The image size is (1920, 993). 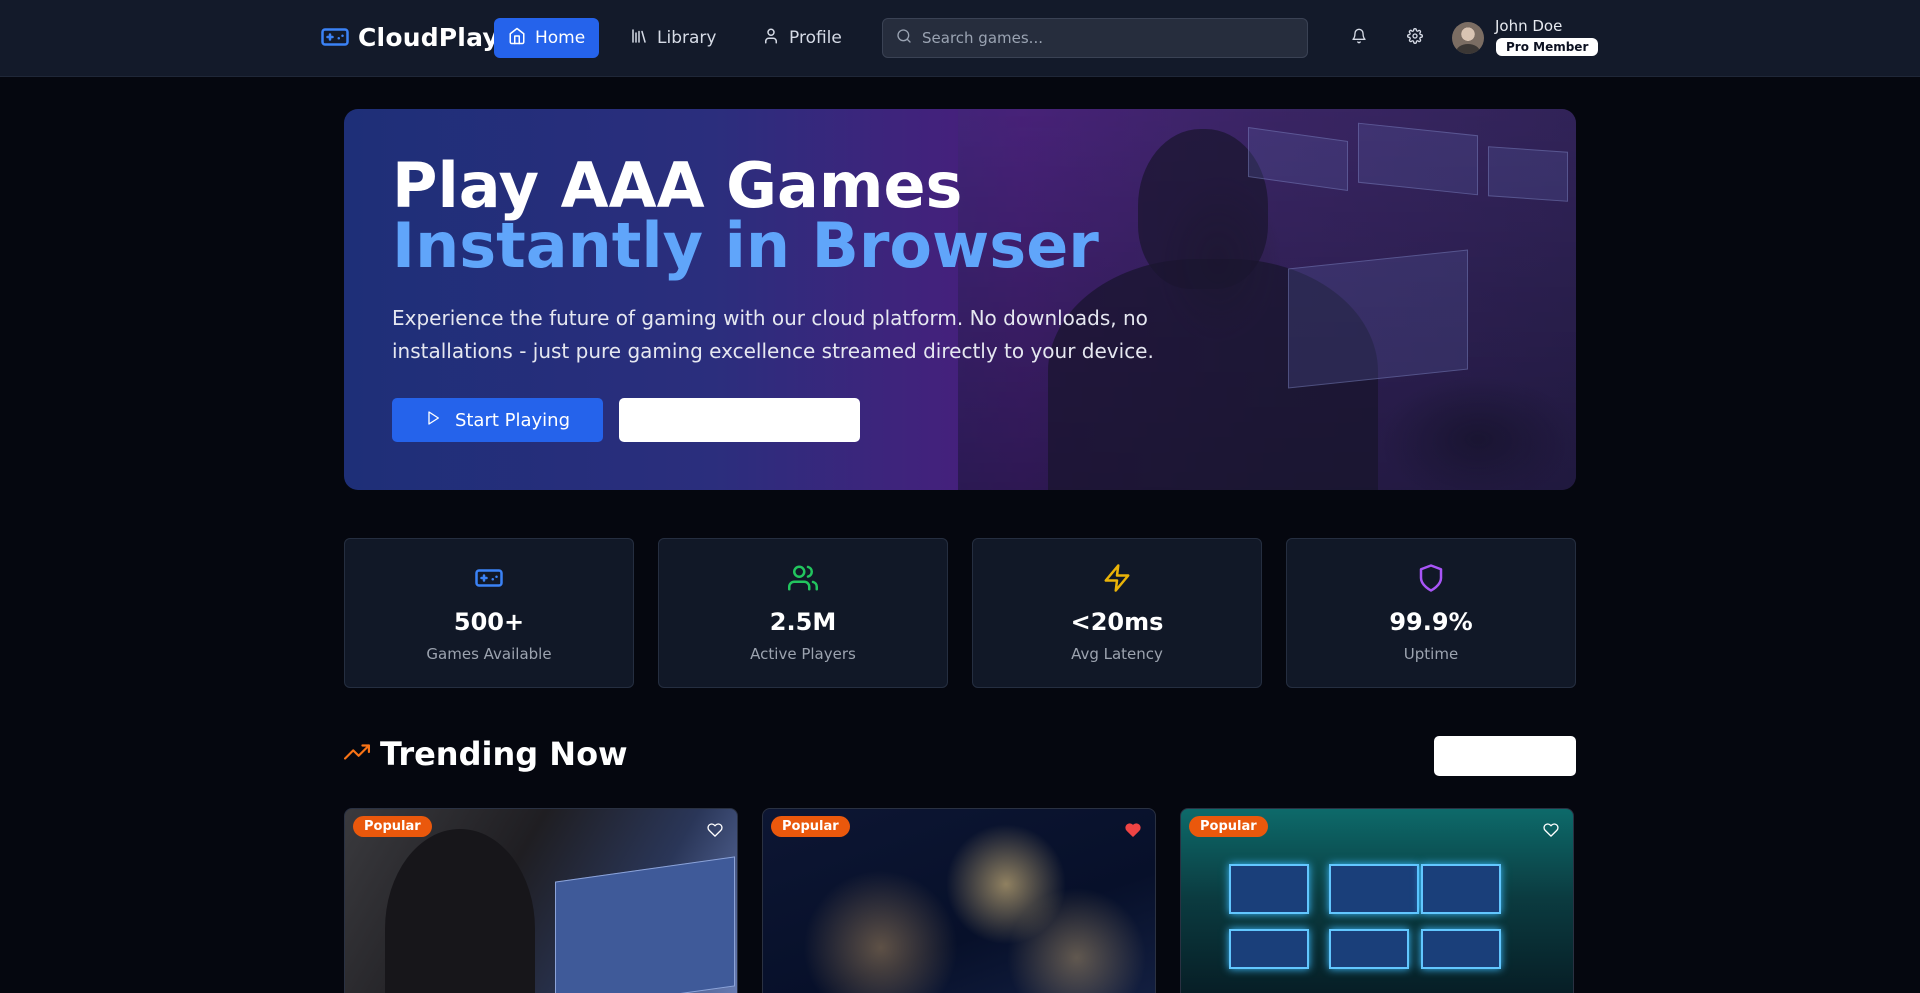 I want to click on brand-name: CloudPlay, so click(x=428, y=37).